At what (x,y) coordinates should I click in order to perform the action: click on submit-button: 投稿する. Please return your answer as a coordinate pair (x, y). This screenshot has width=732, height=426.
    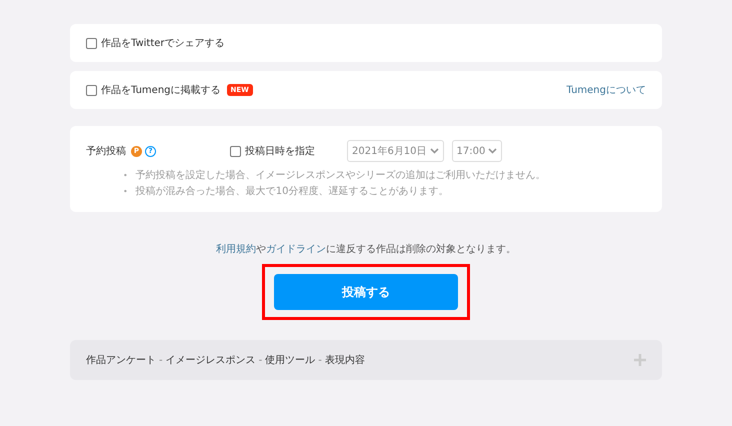
    Looking at the image, I should click on (366, 292).